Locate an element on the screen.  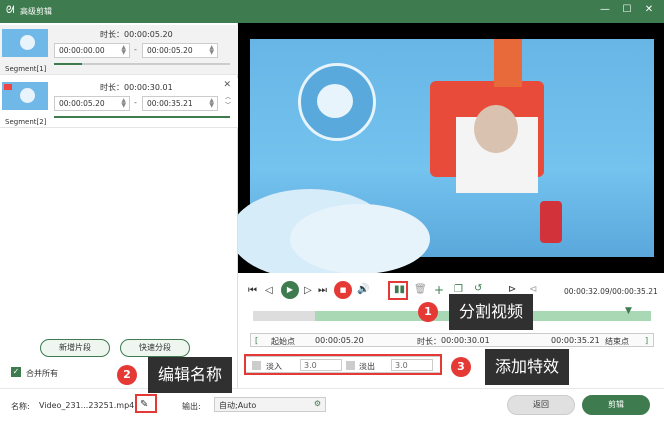
callout-label: 添加特效 is located at coordinates (527, 367).